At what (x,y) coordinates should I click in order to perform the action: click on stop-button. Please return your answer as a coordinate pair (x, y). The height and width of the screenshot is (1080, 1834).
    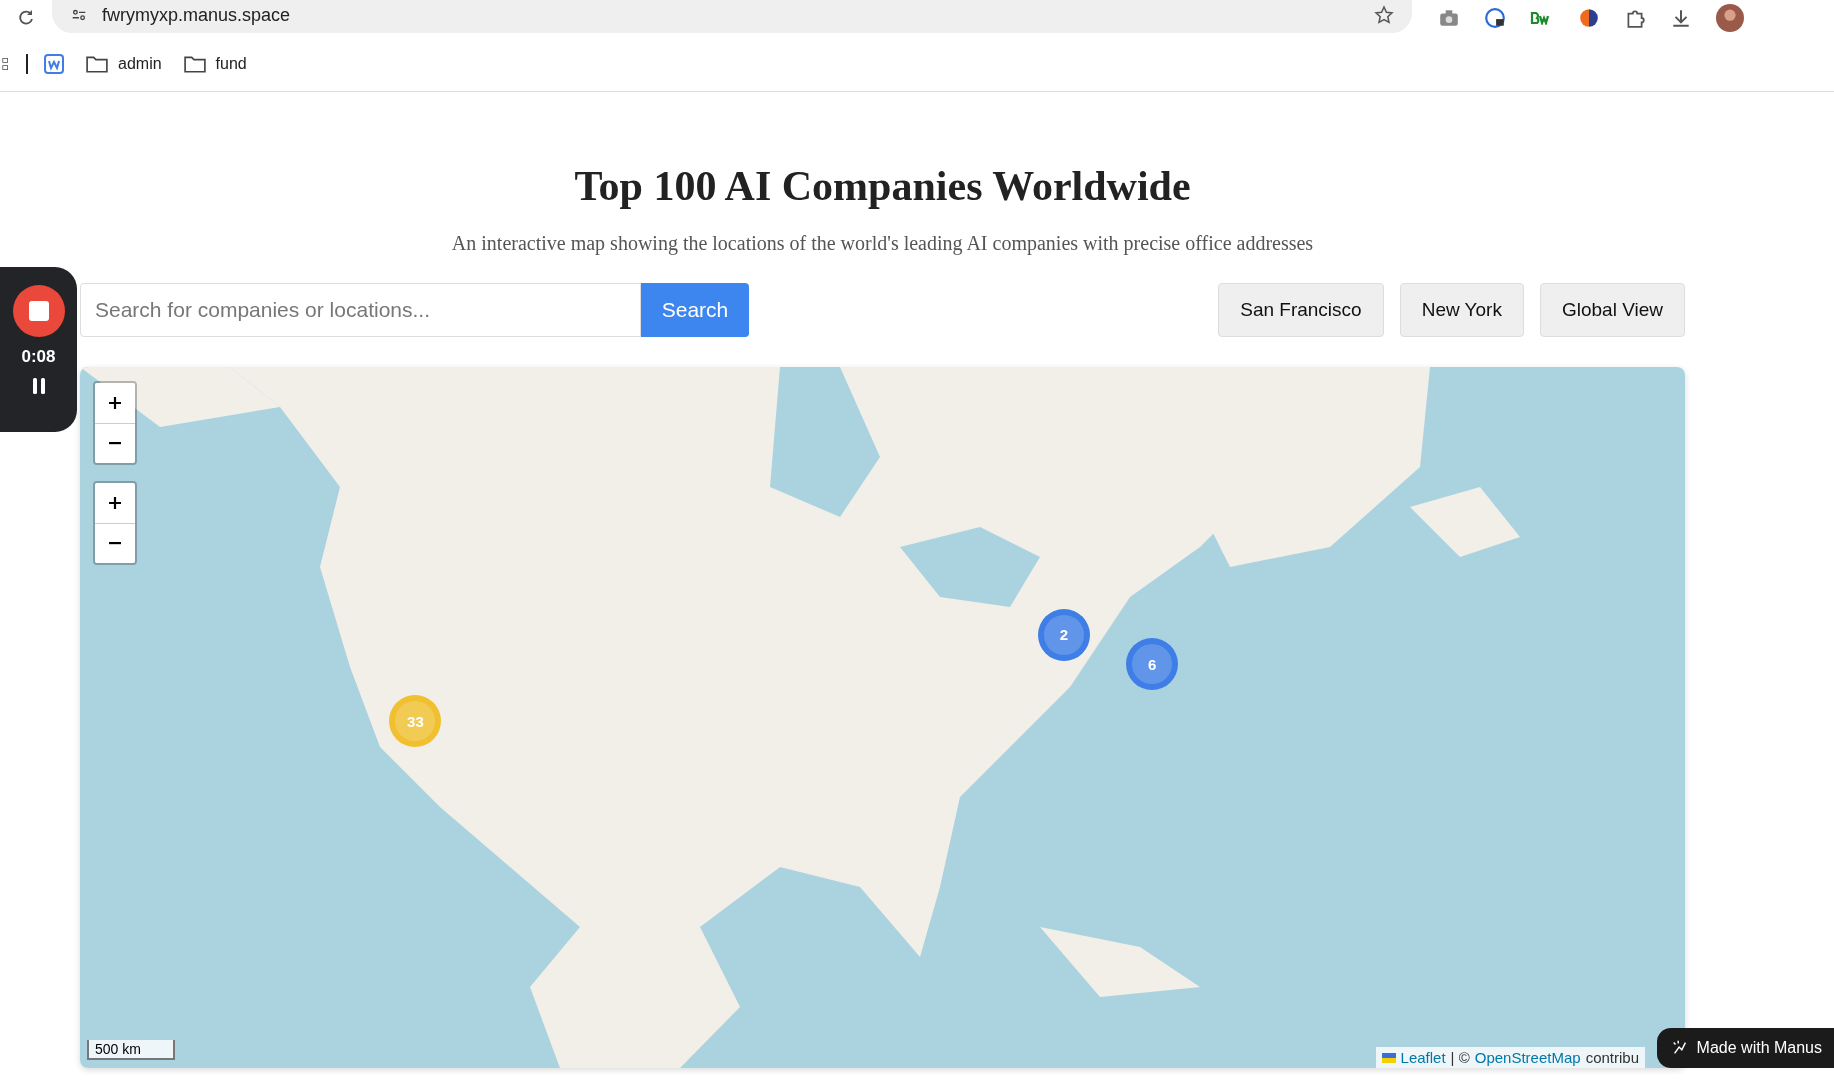
    Looking at the image, I should click on (38, 311).